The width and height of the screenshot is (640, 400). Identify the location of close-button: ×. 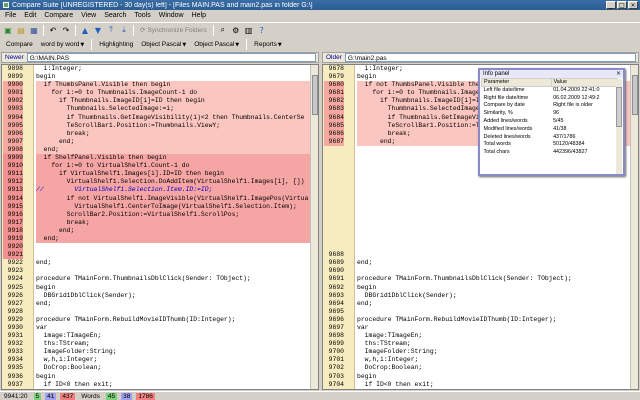
(633, 5).